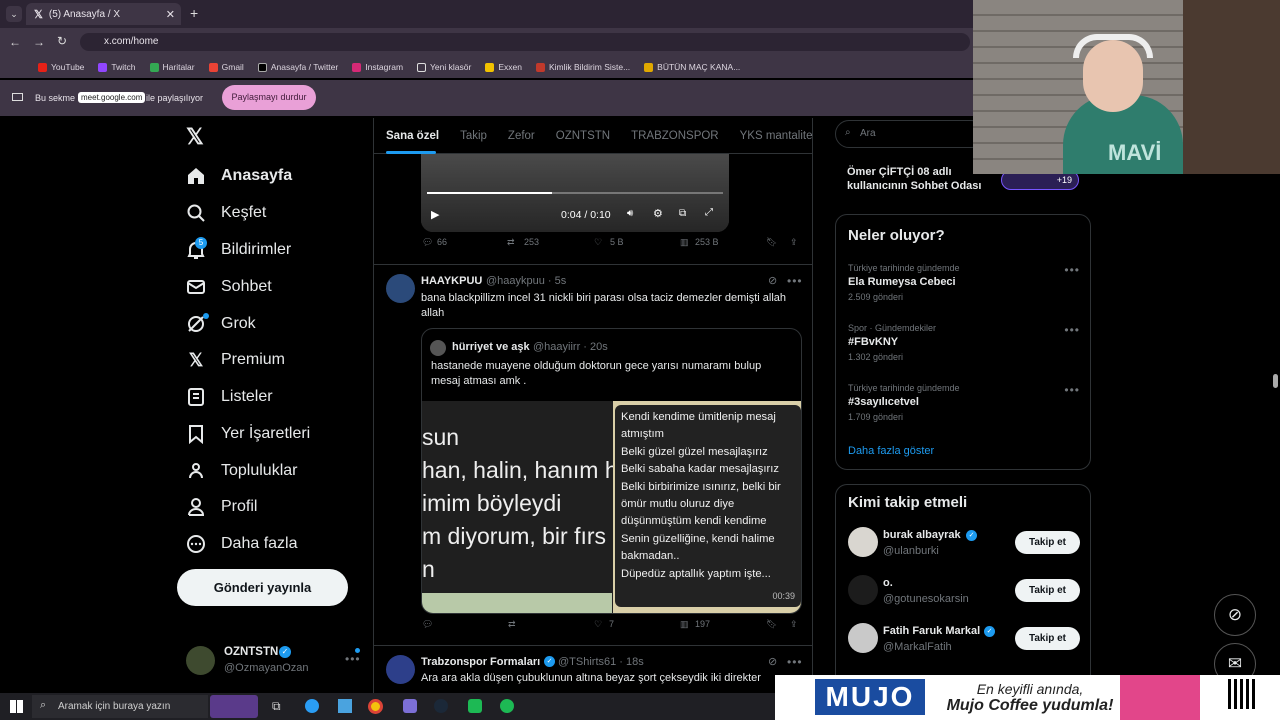 The width and height of the screenshot is (1280, 720). I want to click on pip-icon: ⧉, so click(682, 213).